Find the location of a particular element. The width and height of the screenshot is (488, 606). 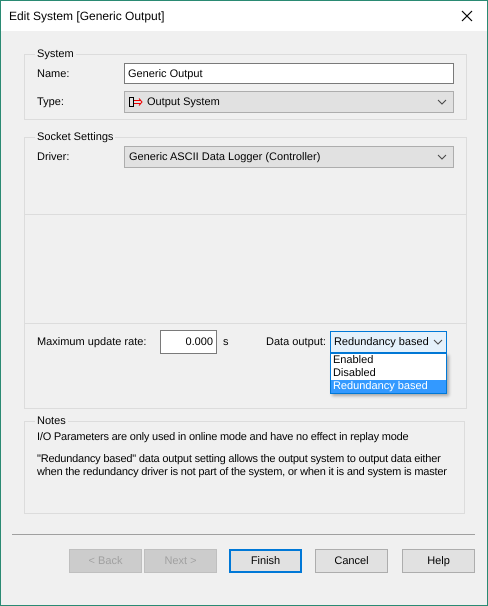

field-label: Type: is located at coordinates (51, 102).